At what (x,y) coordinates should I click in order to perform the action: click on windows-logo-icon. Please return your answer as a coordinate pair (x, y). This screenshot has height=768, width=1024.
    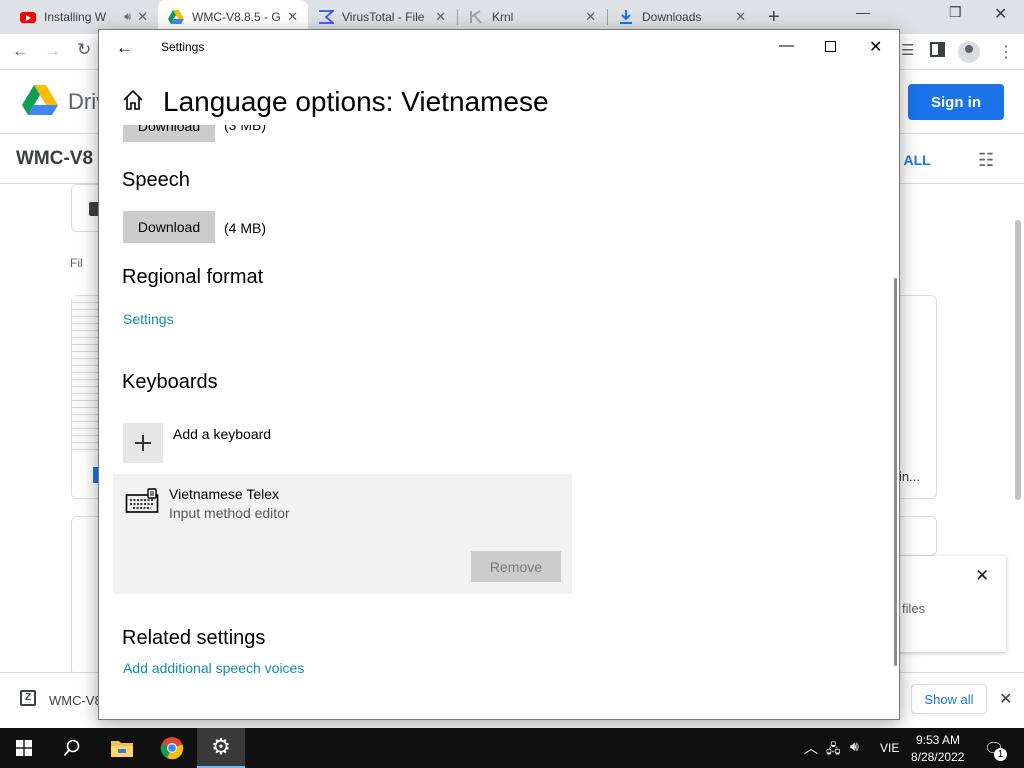
    Looking at the image, I should click on (24, 748).